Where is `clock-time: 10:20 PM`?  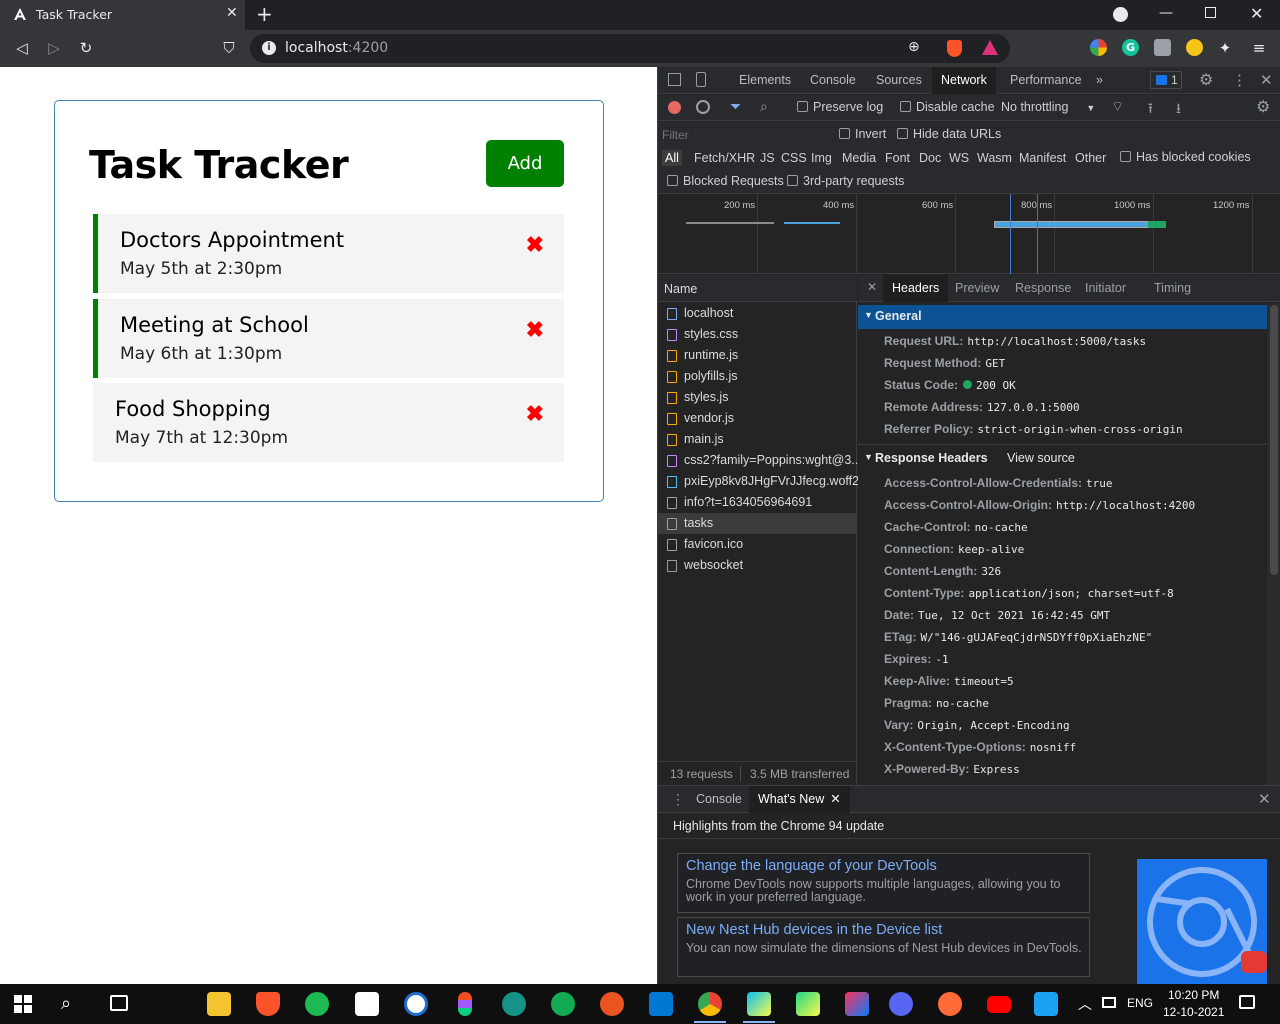
clock-time: 10:20 PM is located at coordinates (1193, 995).